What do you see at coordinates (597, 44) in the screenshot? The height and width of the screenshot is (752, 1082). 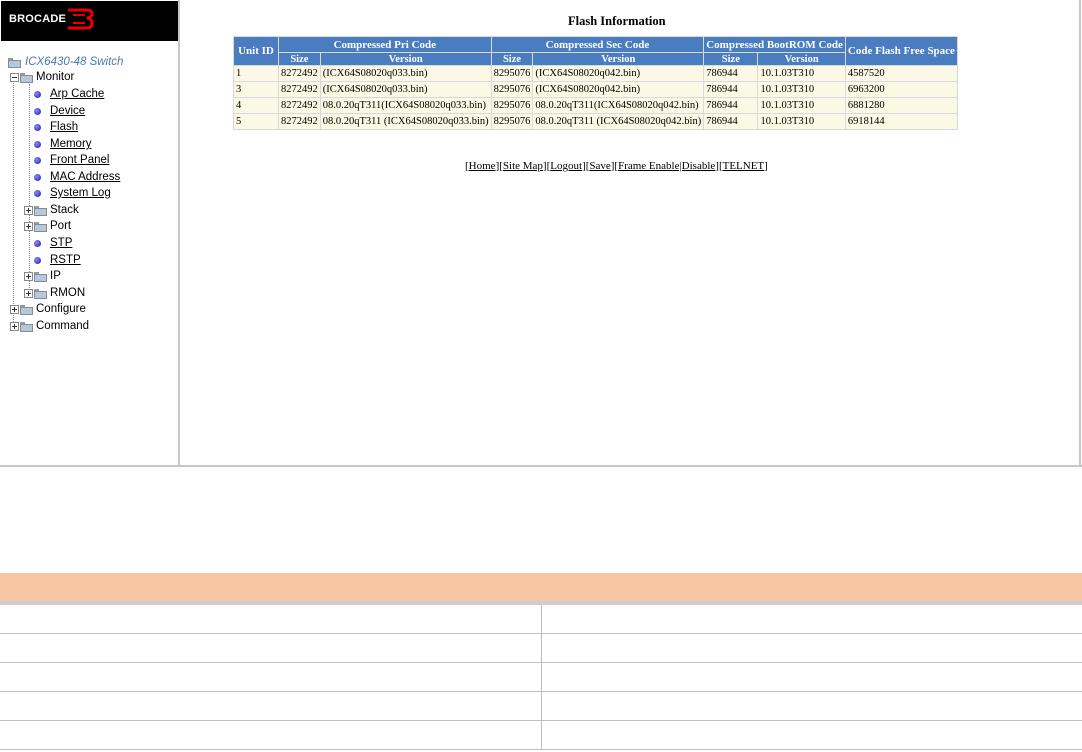 I see `header-sec-code: Compressed Sec Code` at bounding box center [597, 44].